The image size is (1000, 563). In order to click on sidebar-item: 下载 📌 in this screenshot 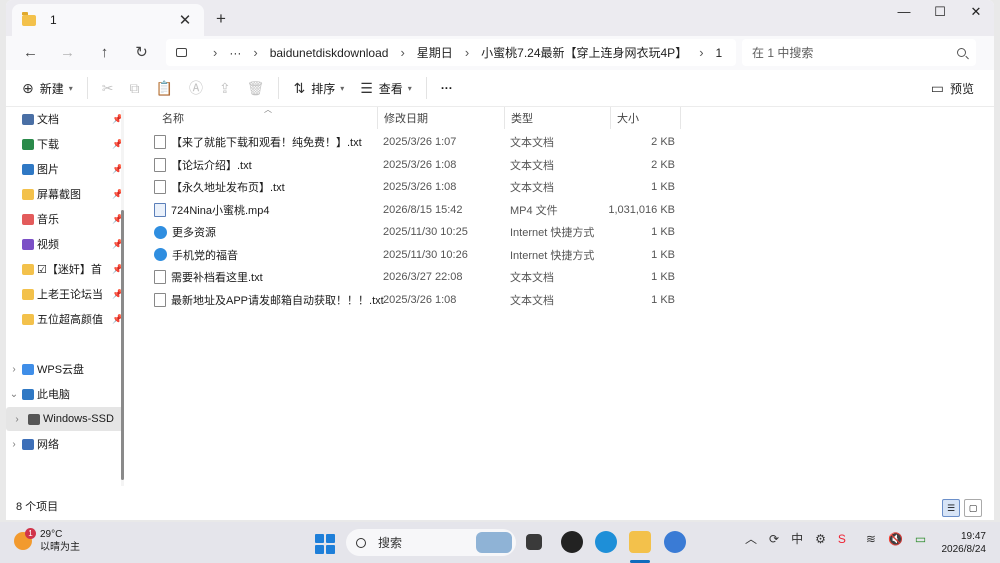, I will do `click(65, 144)`.